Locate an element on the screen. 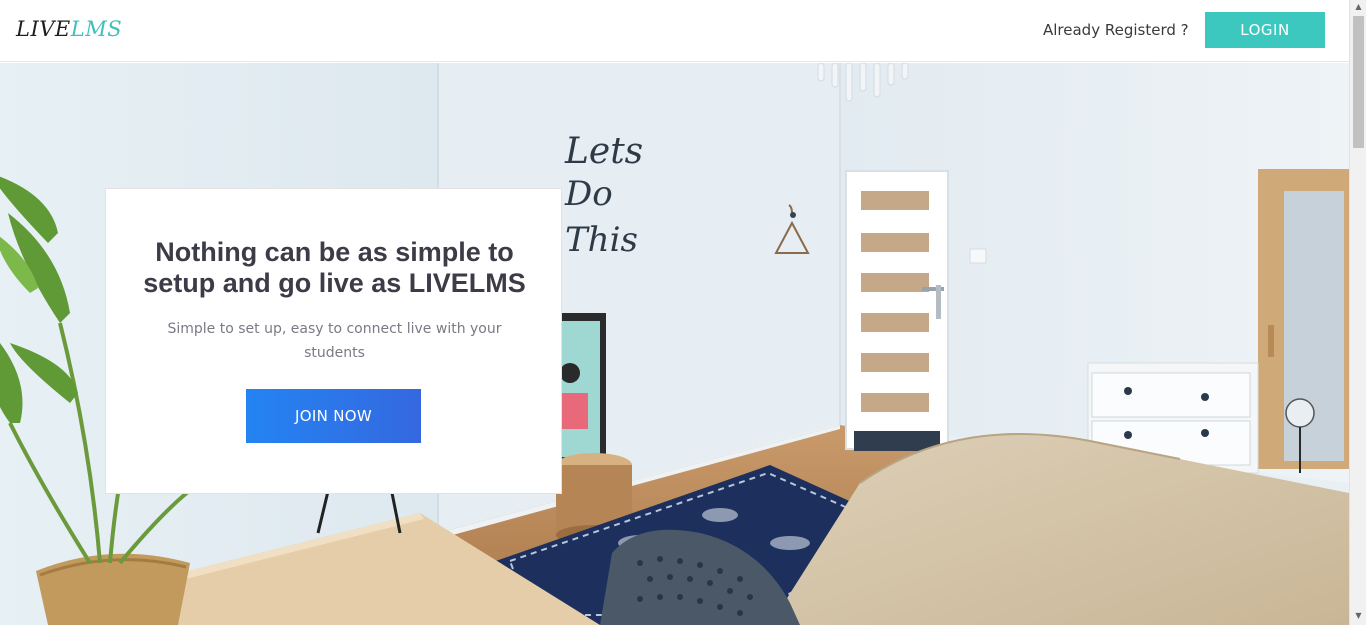 This screenshot has width=1366, height=625. logo: LIVELMS is located at coordinates (69, 29).